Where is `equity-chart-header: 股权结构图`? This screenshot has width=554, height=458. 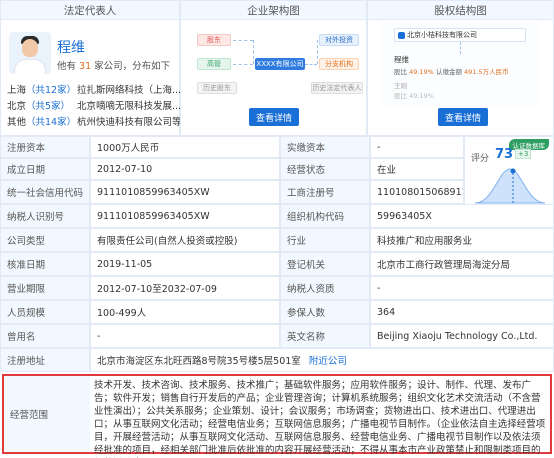 equity-chart-header: 股权结构图 is located at coordinates (460, 10).